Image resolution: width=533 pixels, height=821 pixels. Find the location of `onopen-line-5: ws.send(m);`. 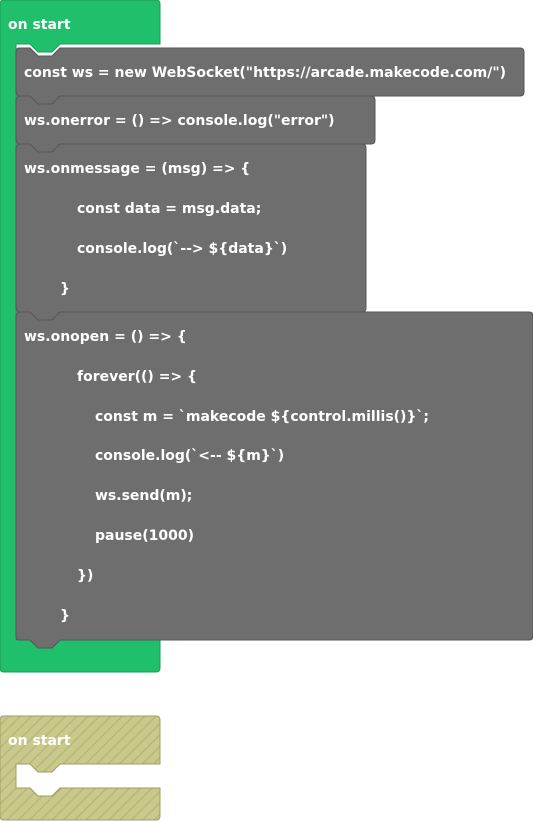

onopen-line-5: ws.send(m); is located at coordinates (144, 496).